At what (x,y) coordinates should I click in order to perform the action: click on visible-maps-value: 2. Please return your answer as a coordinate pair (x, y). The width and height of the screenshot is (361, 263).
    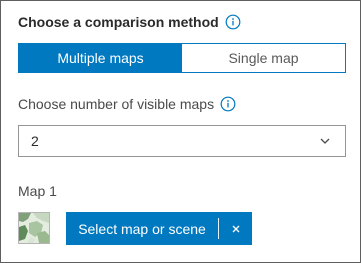
    Looking at the image, I should click on (35, 141).